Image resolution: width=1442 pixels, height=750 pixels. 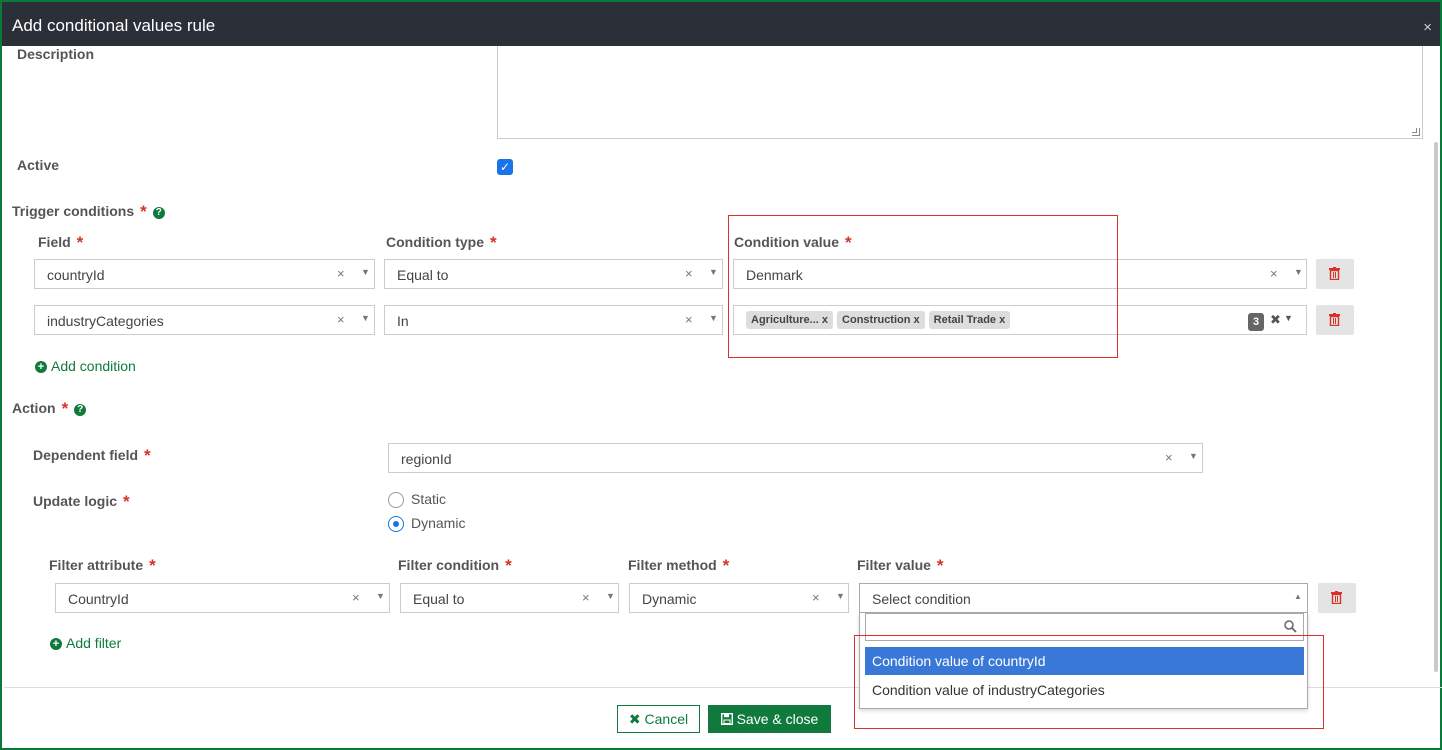 I want to click on description-textarea, so click(x=960, y=92).